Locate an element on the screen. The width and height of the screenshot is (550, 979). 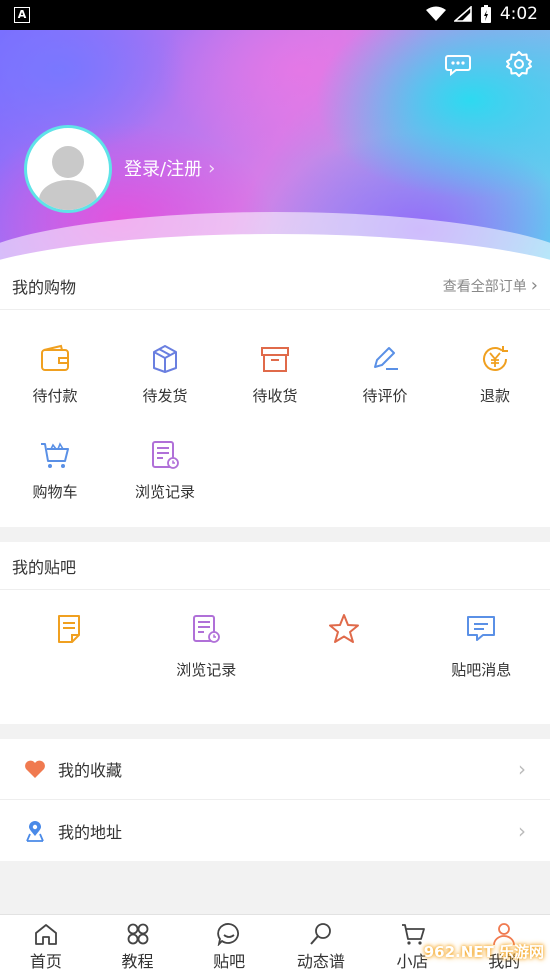
location-icon is located at coordinates (35, 831).